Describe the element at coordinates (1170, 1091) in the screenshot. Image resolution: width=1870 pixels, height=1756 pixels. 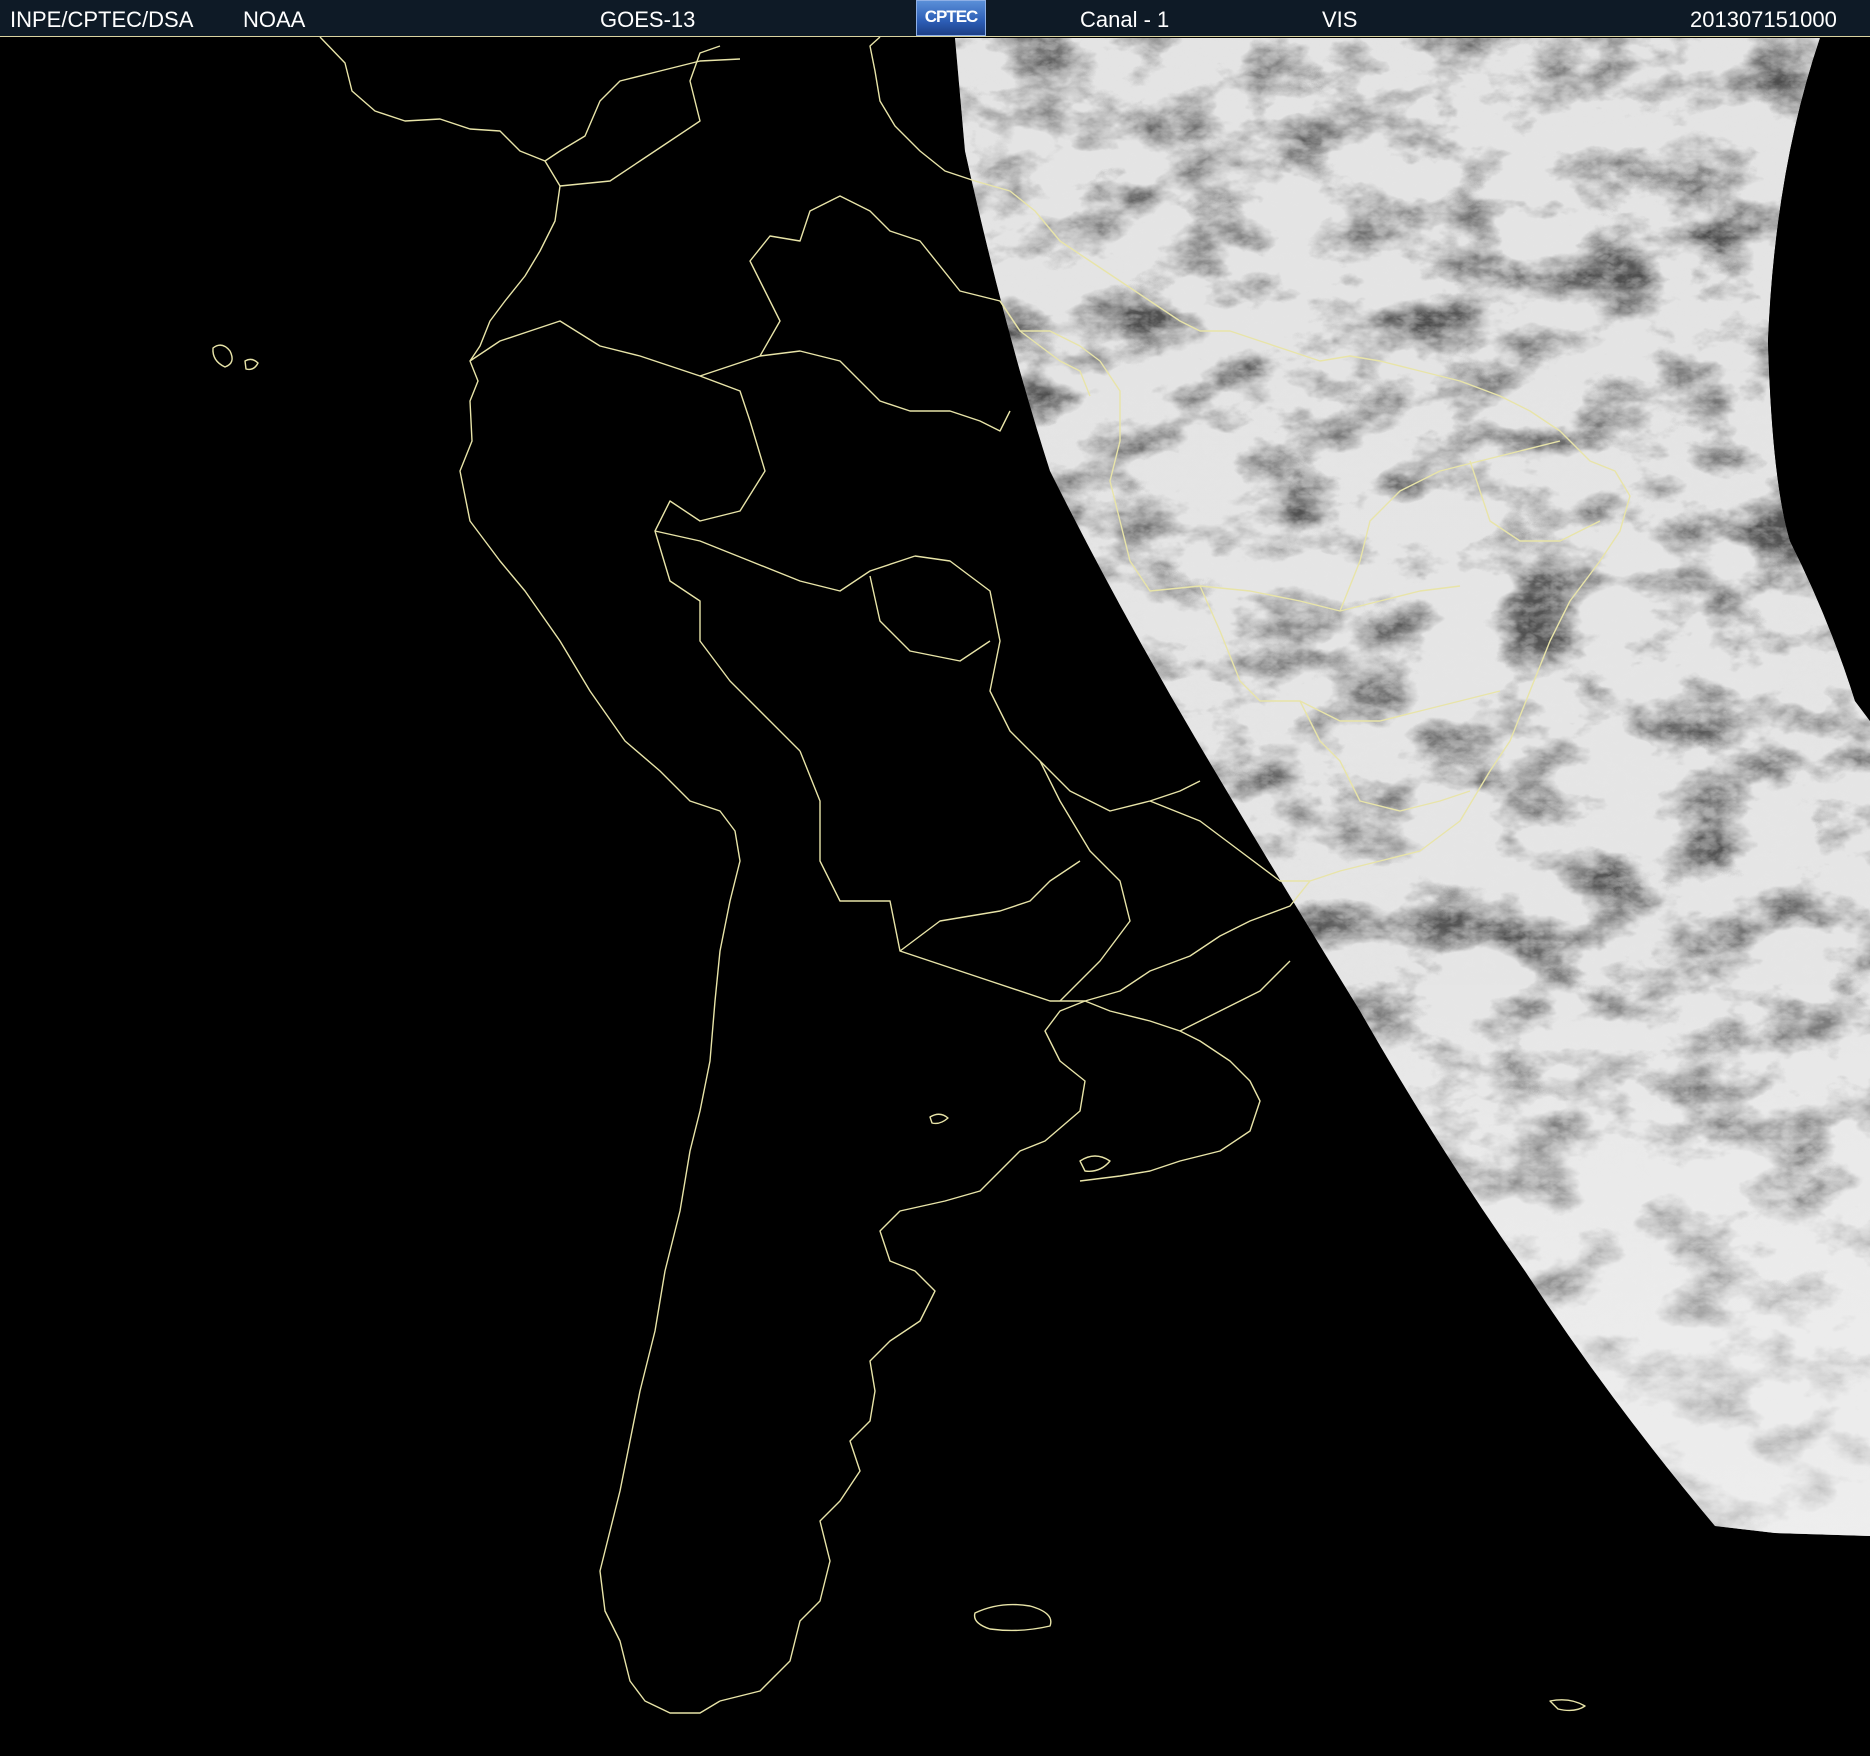
I see `uruguay-border` at that location.